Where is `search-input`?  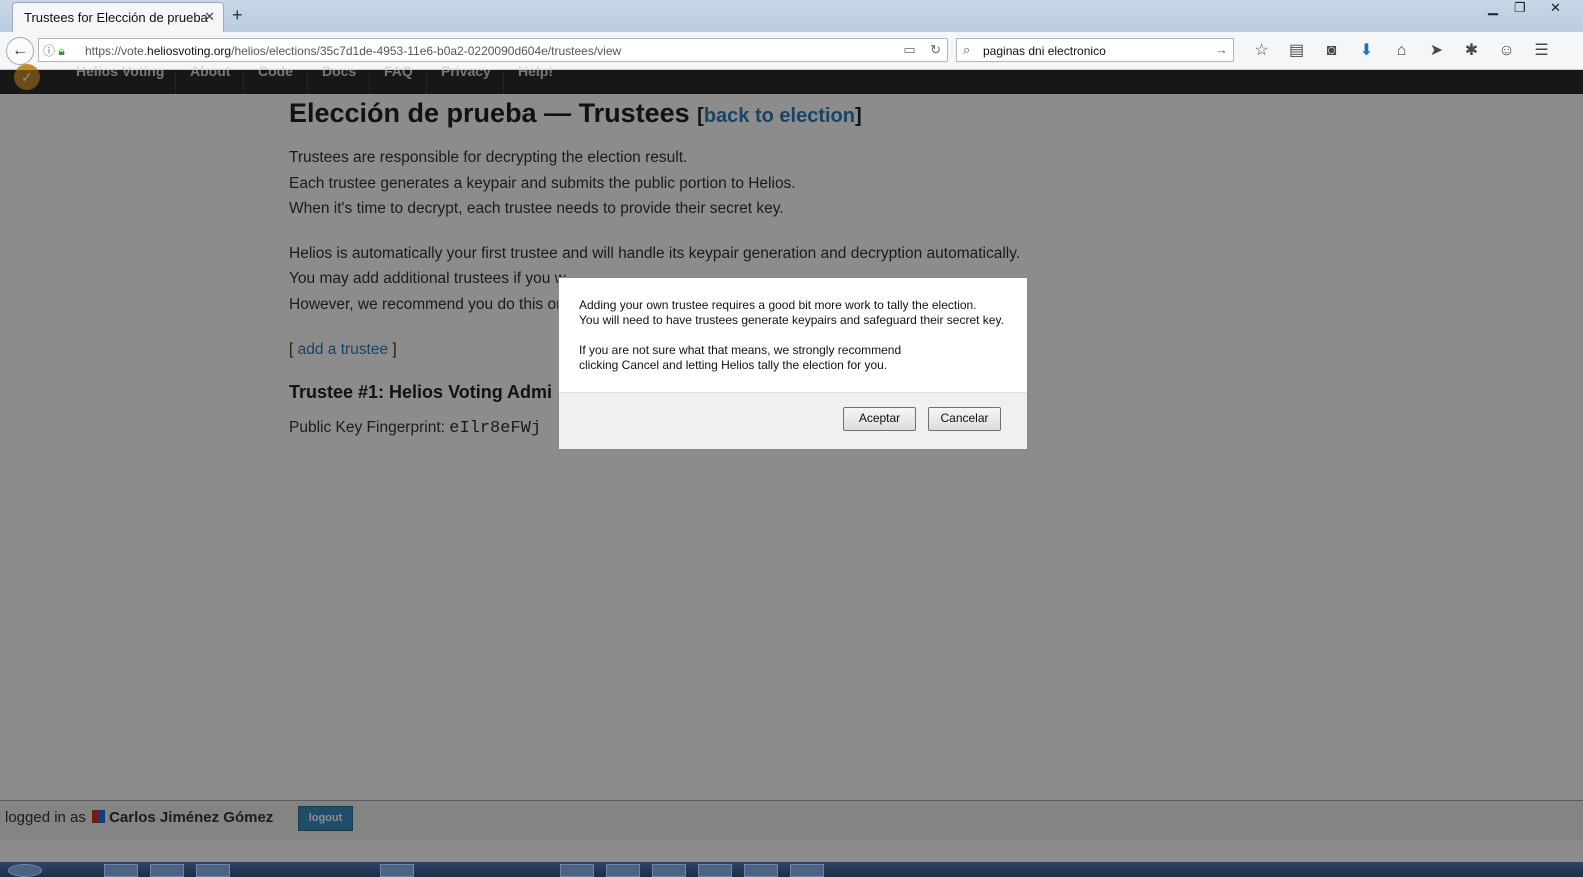
search-input is located at coordinates (1098, 51).